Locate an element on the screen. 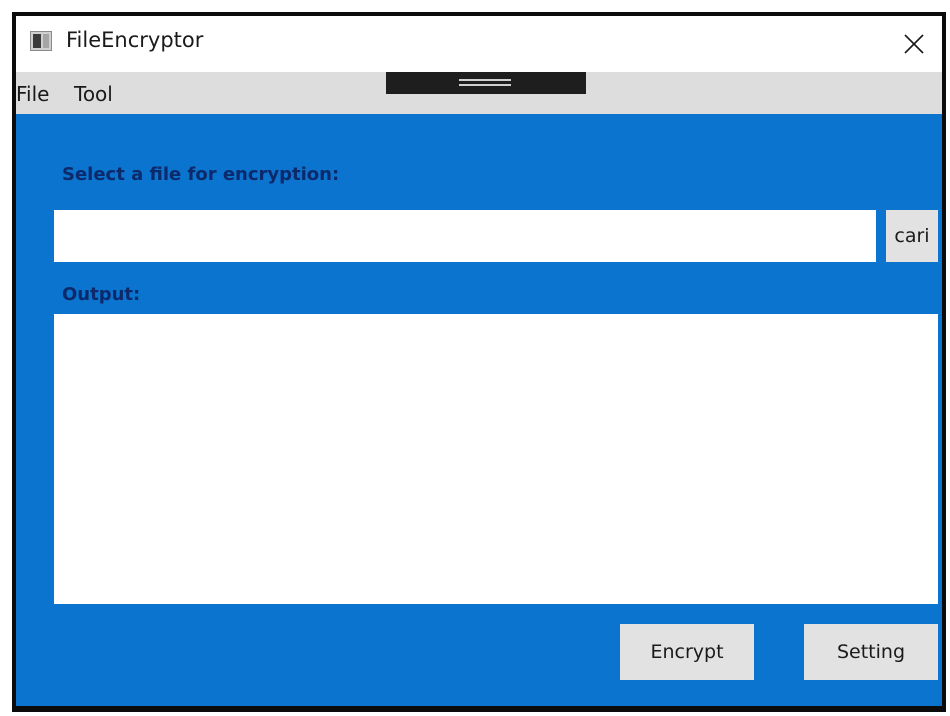 The width and height of the screenshot is (950, 716). setting-button: Setting is located at coordinates (871, 652).